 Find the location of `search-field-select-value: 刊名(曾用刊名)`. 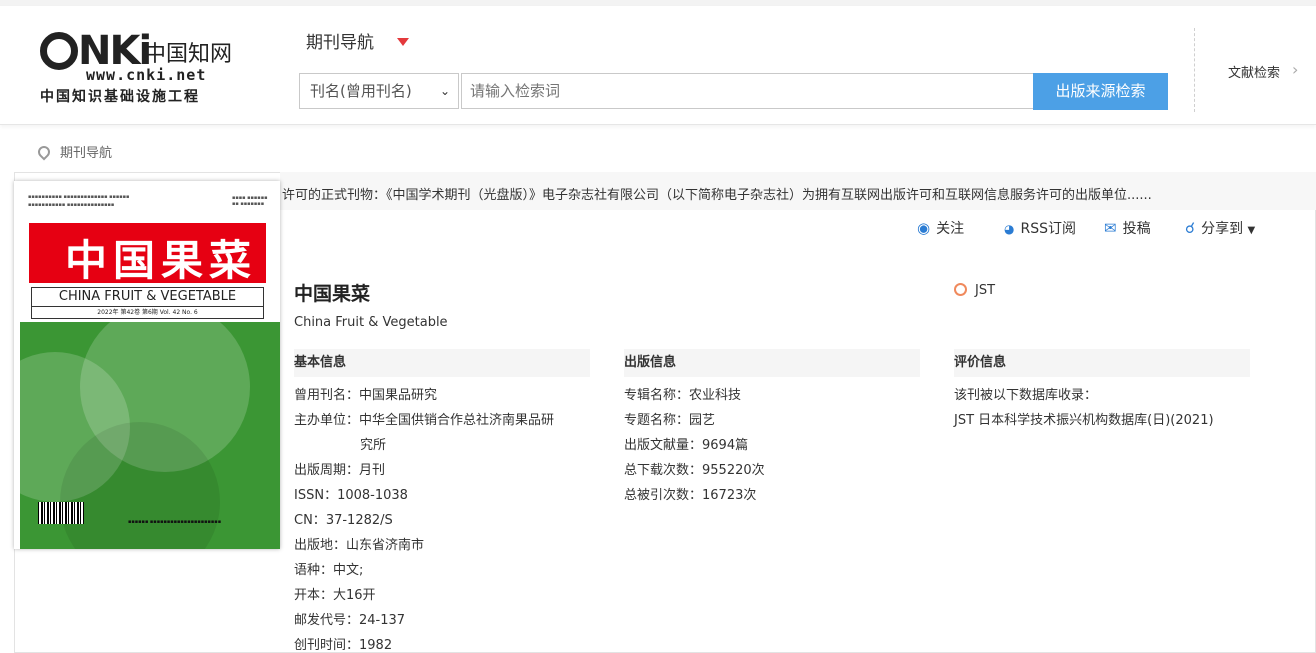

search-field-select-value: 刊名(曾用刊名) is located at coordinates (361, 91).